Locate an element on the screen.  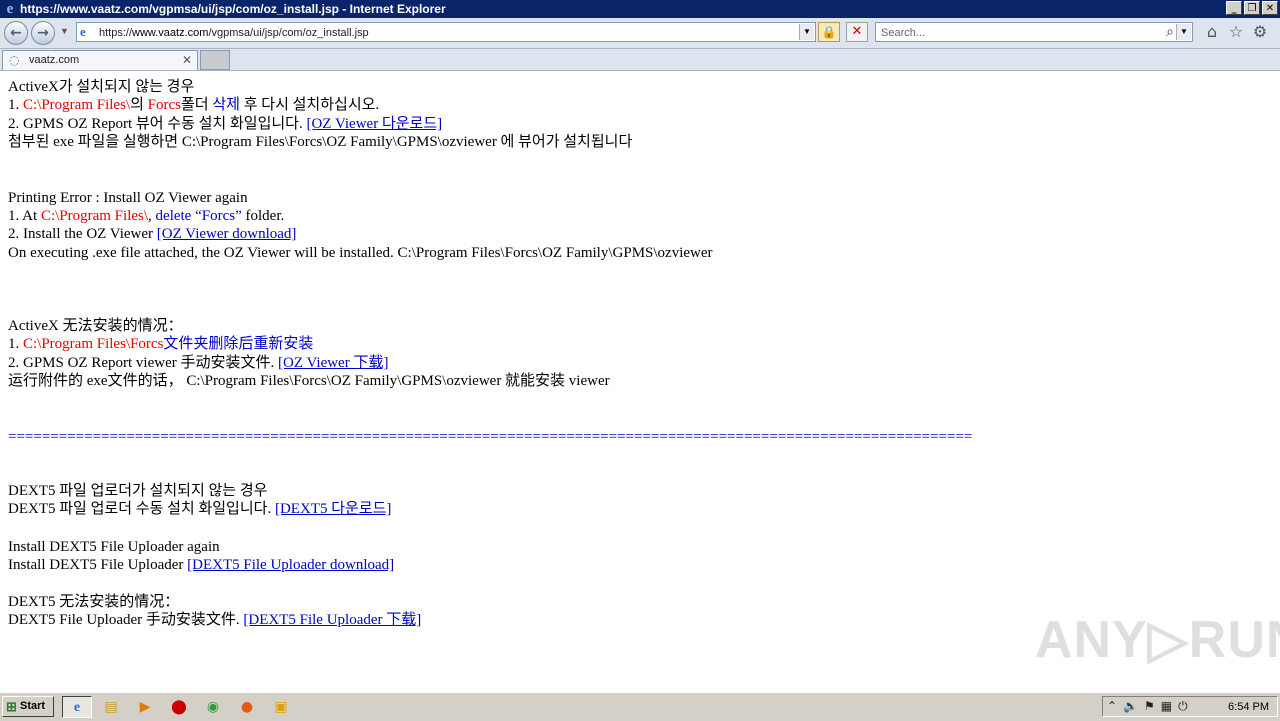
loading-spinner-icon: ◌ is located at coordinates (14, 60).